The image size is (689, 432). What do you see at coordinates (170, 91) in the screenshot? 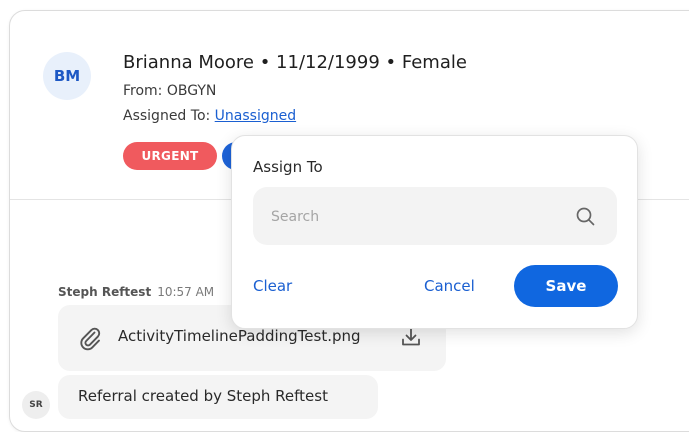
I see `referral-source: From: OBGYN` at bounding box center [170, 91].